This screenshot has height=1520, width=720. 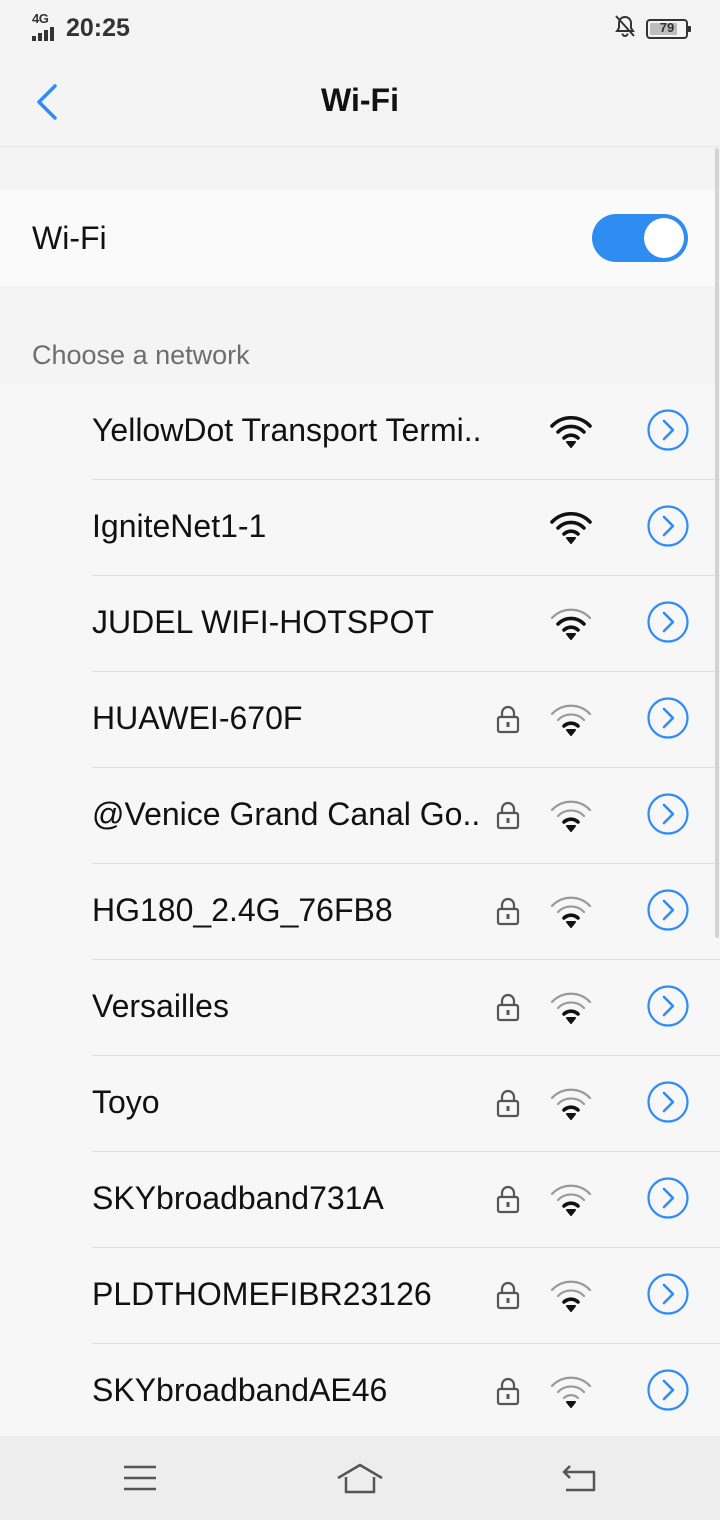 I want to click on toggle-knob, so click(x=664, y=238).